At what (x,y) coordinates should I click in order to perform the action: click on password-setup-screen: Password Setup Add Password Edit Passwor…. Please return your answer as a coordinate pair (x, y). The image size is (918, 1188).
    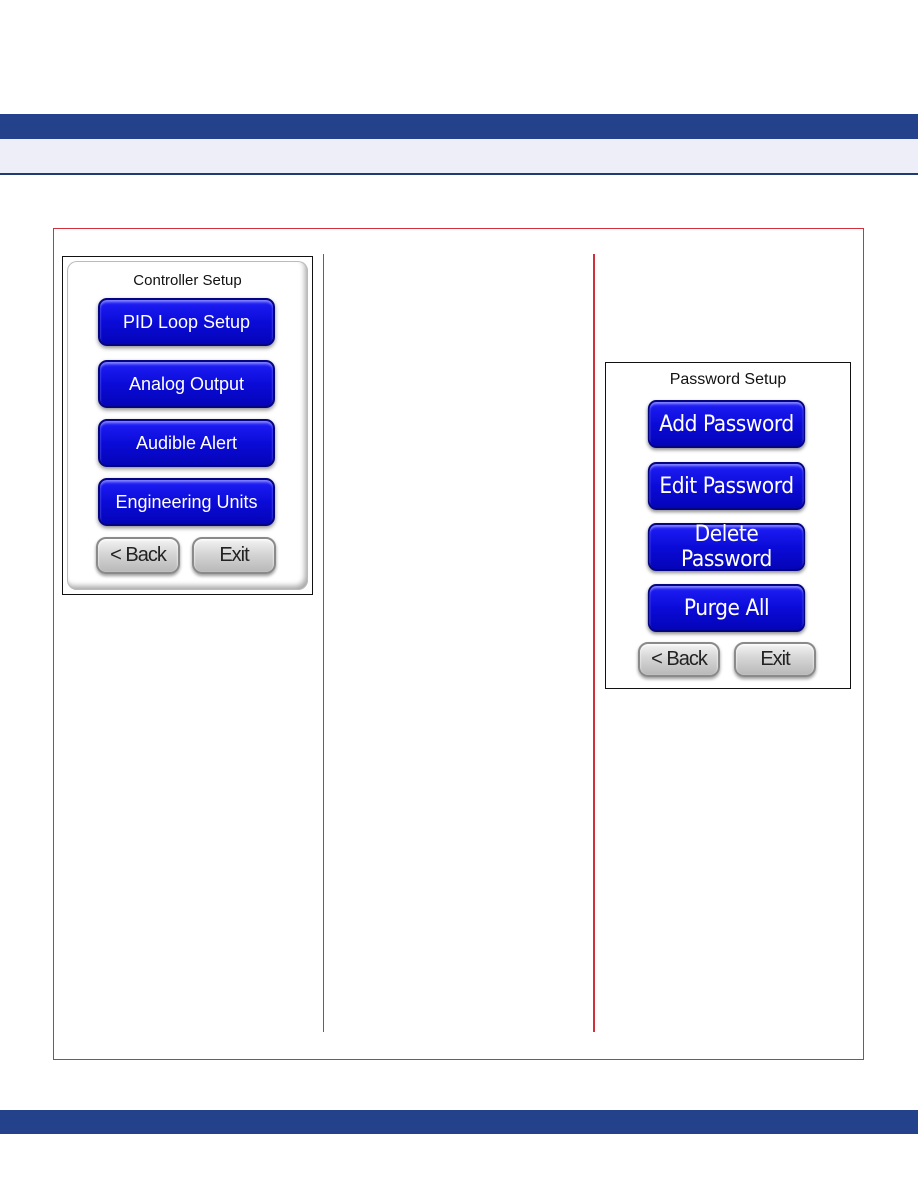
    Looking at the image, I should click on (728, 525).